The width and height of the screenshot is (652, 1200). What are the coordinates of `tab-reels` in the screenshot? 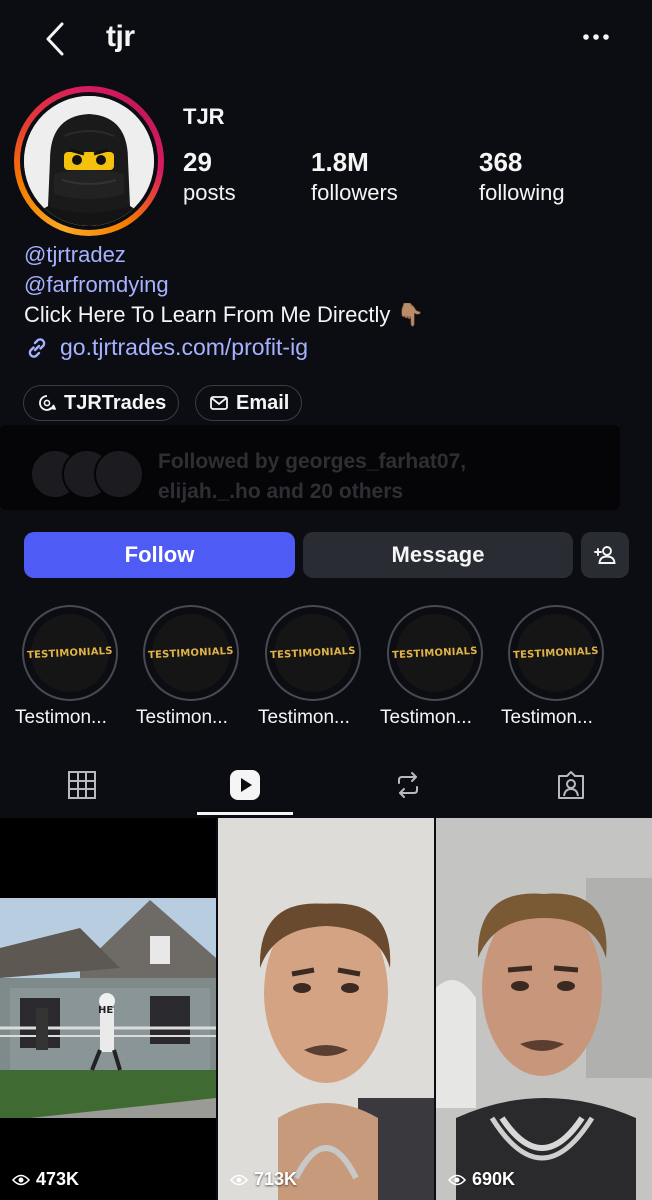 It's located at (244, 785).